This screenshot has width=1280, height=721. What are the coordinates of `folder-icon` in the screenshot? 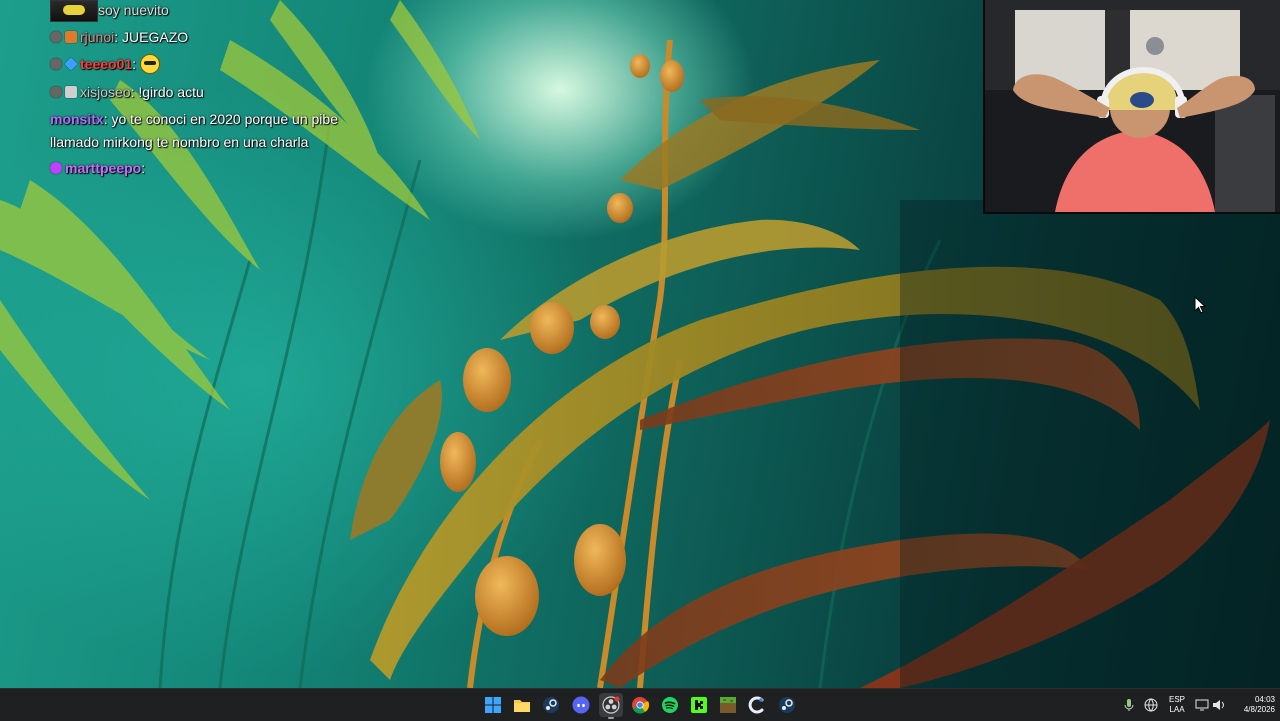 It's located at (522, 706).